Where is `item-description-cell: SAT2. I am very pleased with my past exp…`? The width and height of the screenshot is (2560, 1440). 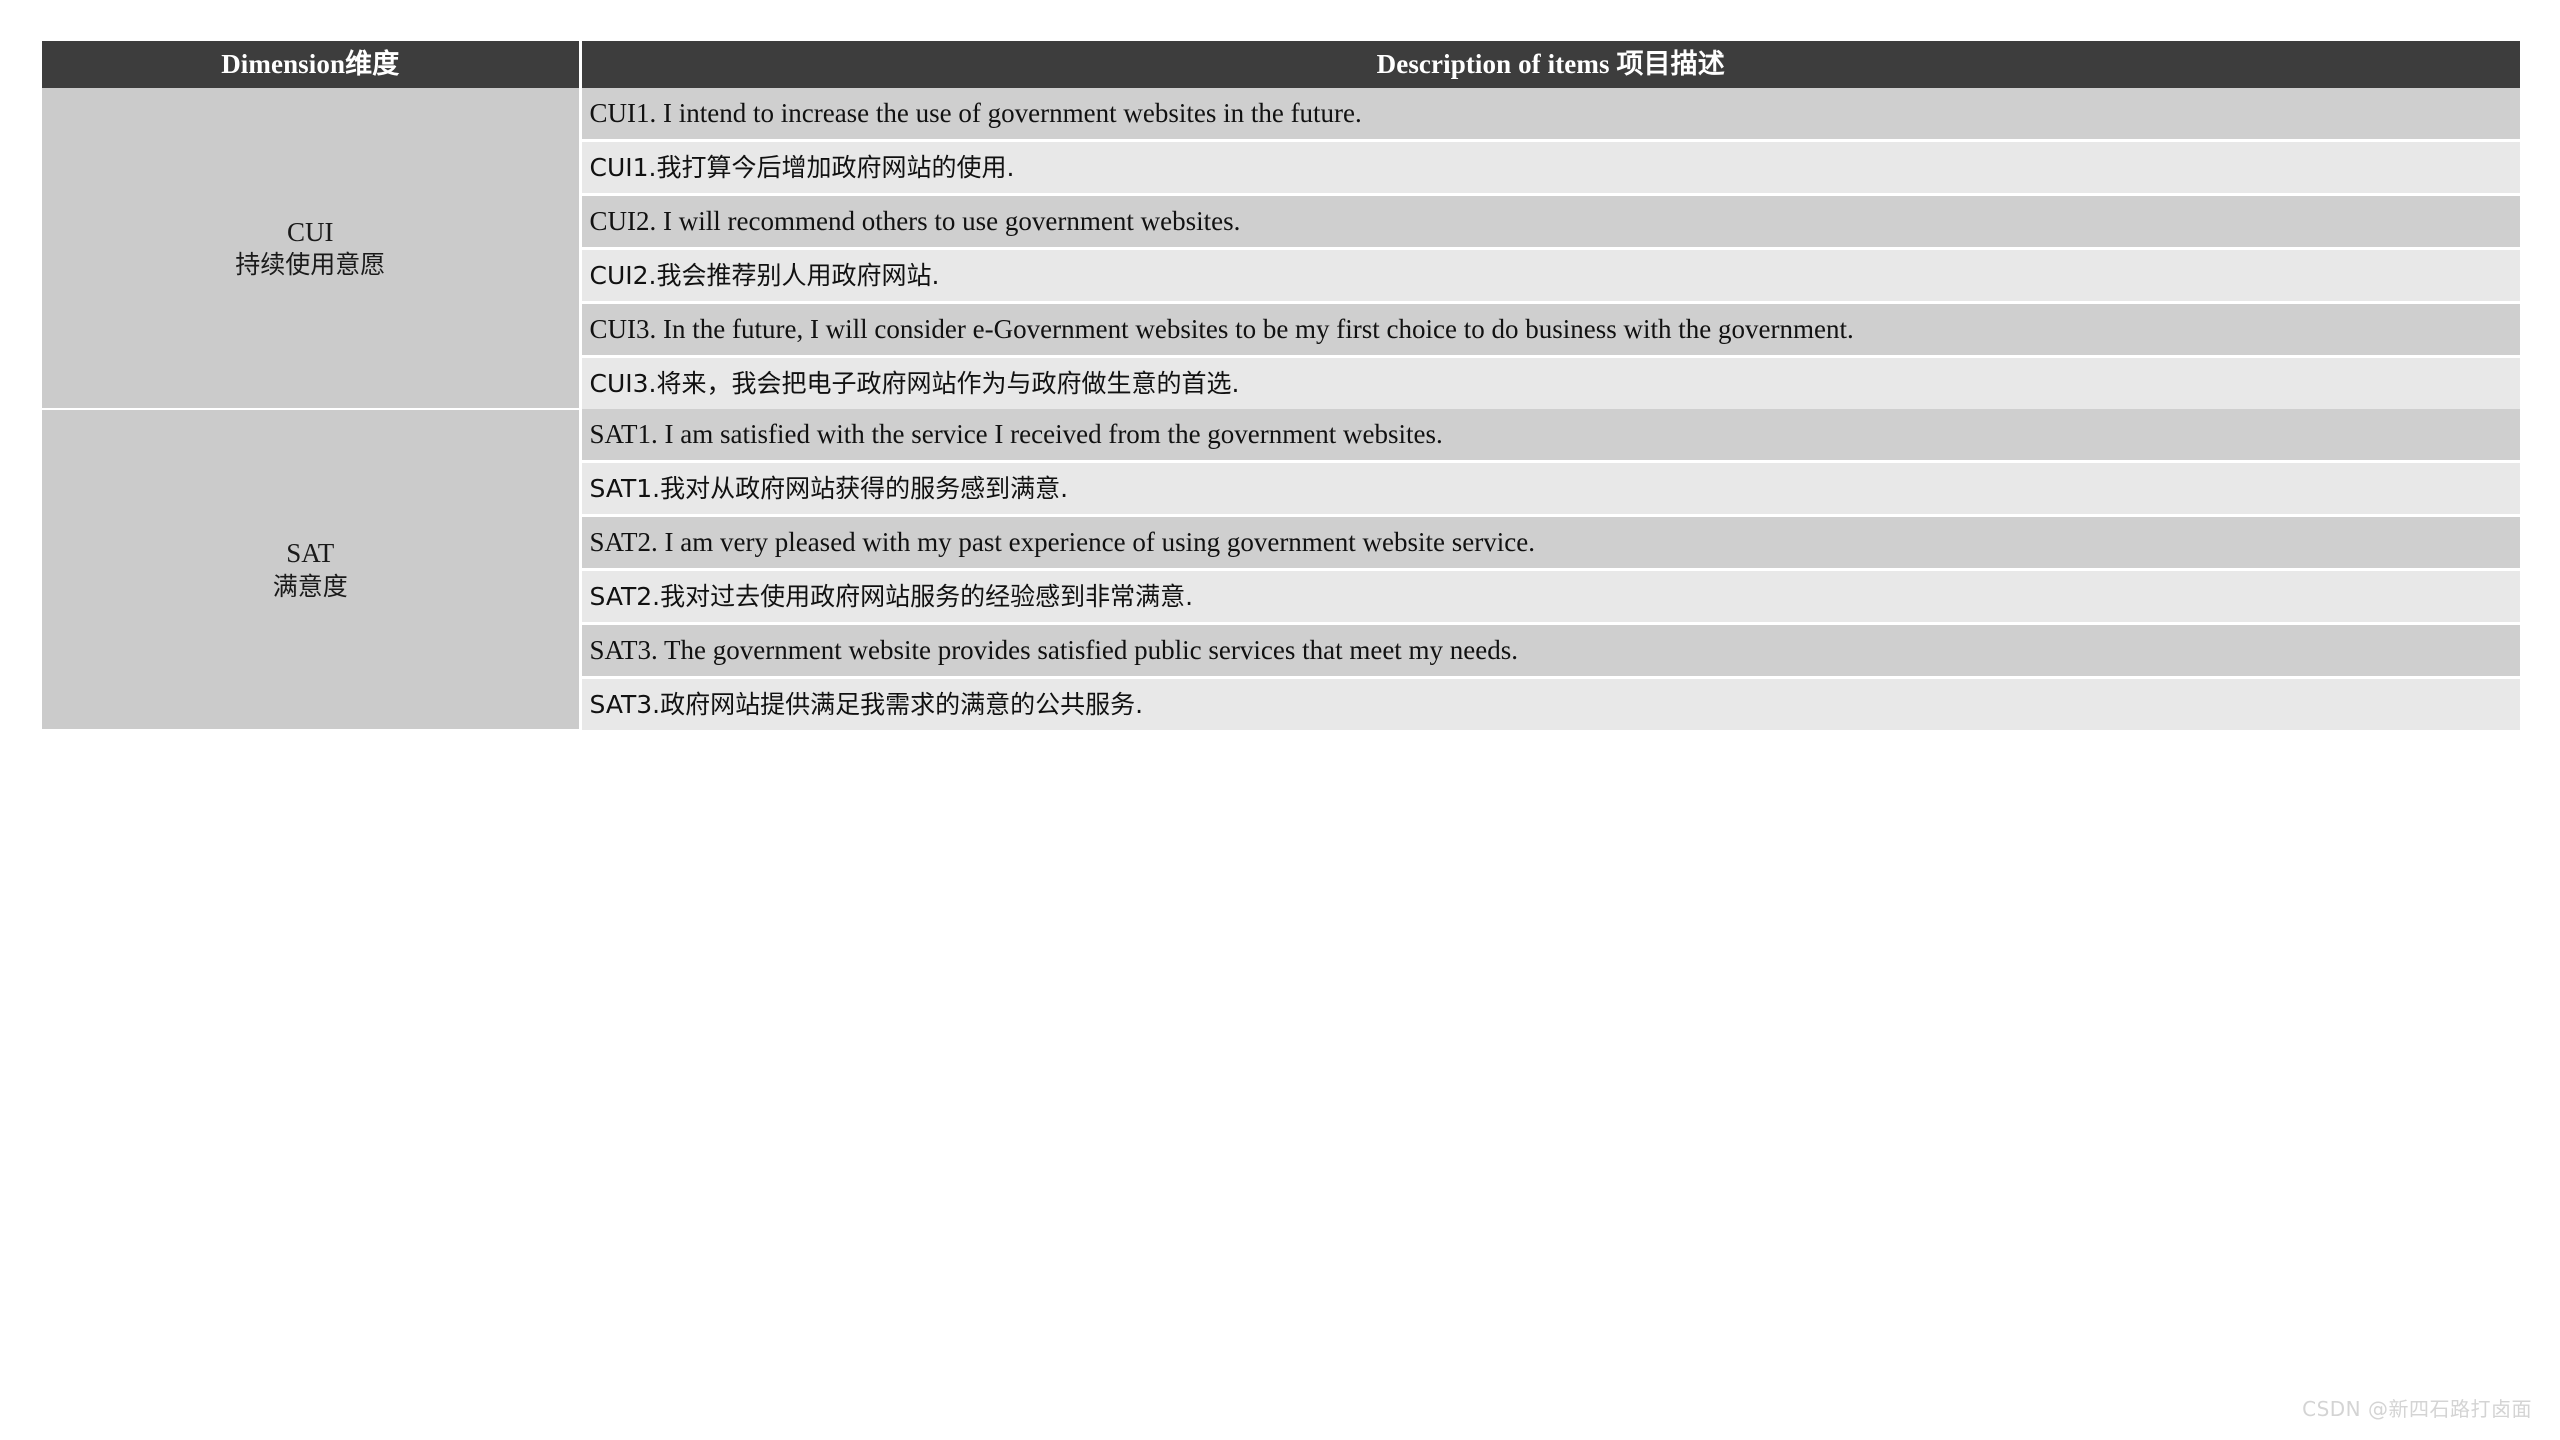 item-description-cell: SAT2. I am very pleased with my past exp… is located at coordinates (1550, 542).